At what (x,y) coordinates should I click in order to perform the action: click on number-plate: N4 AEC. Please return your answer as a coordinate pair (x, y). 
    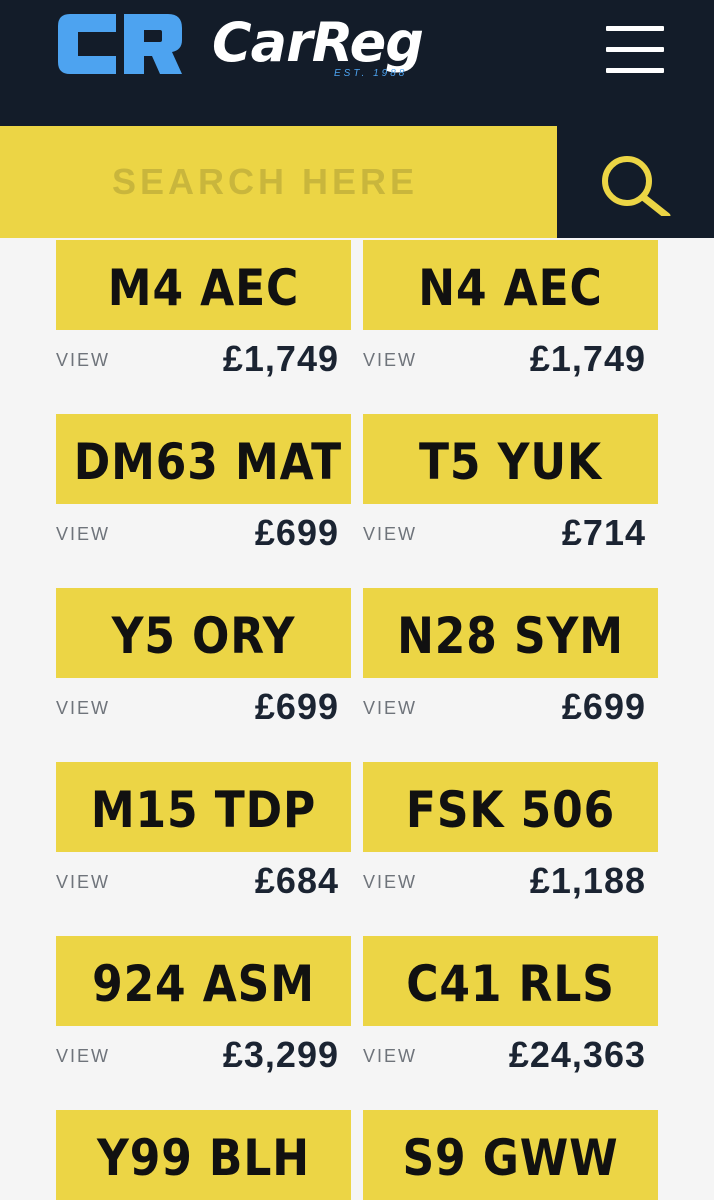
    Looking at the image, I should click on (510, 285).